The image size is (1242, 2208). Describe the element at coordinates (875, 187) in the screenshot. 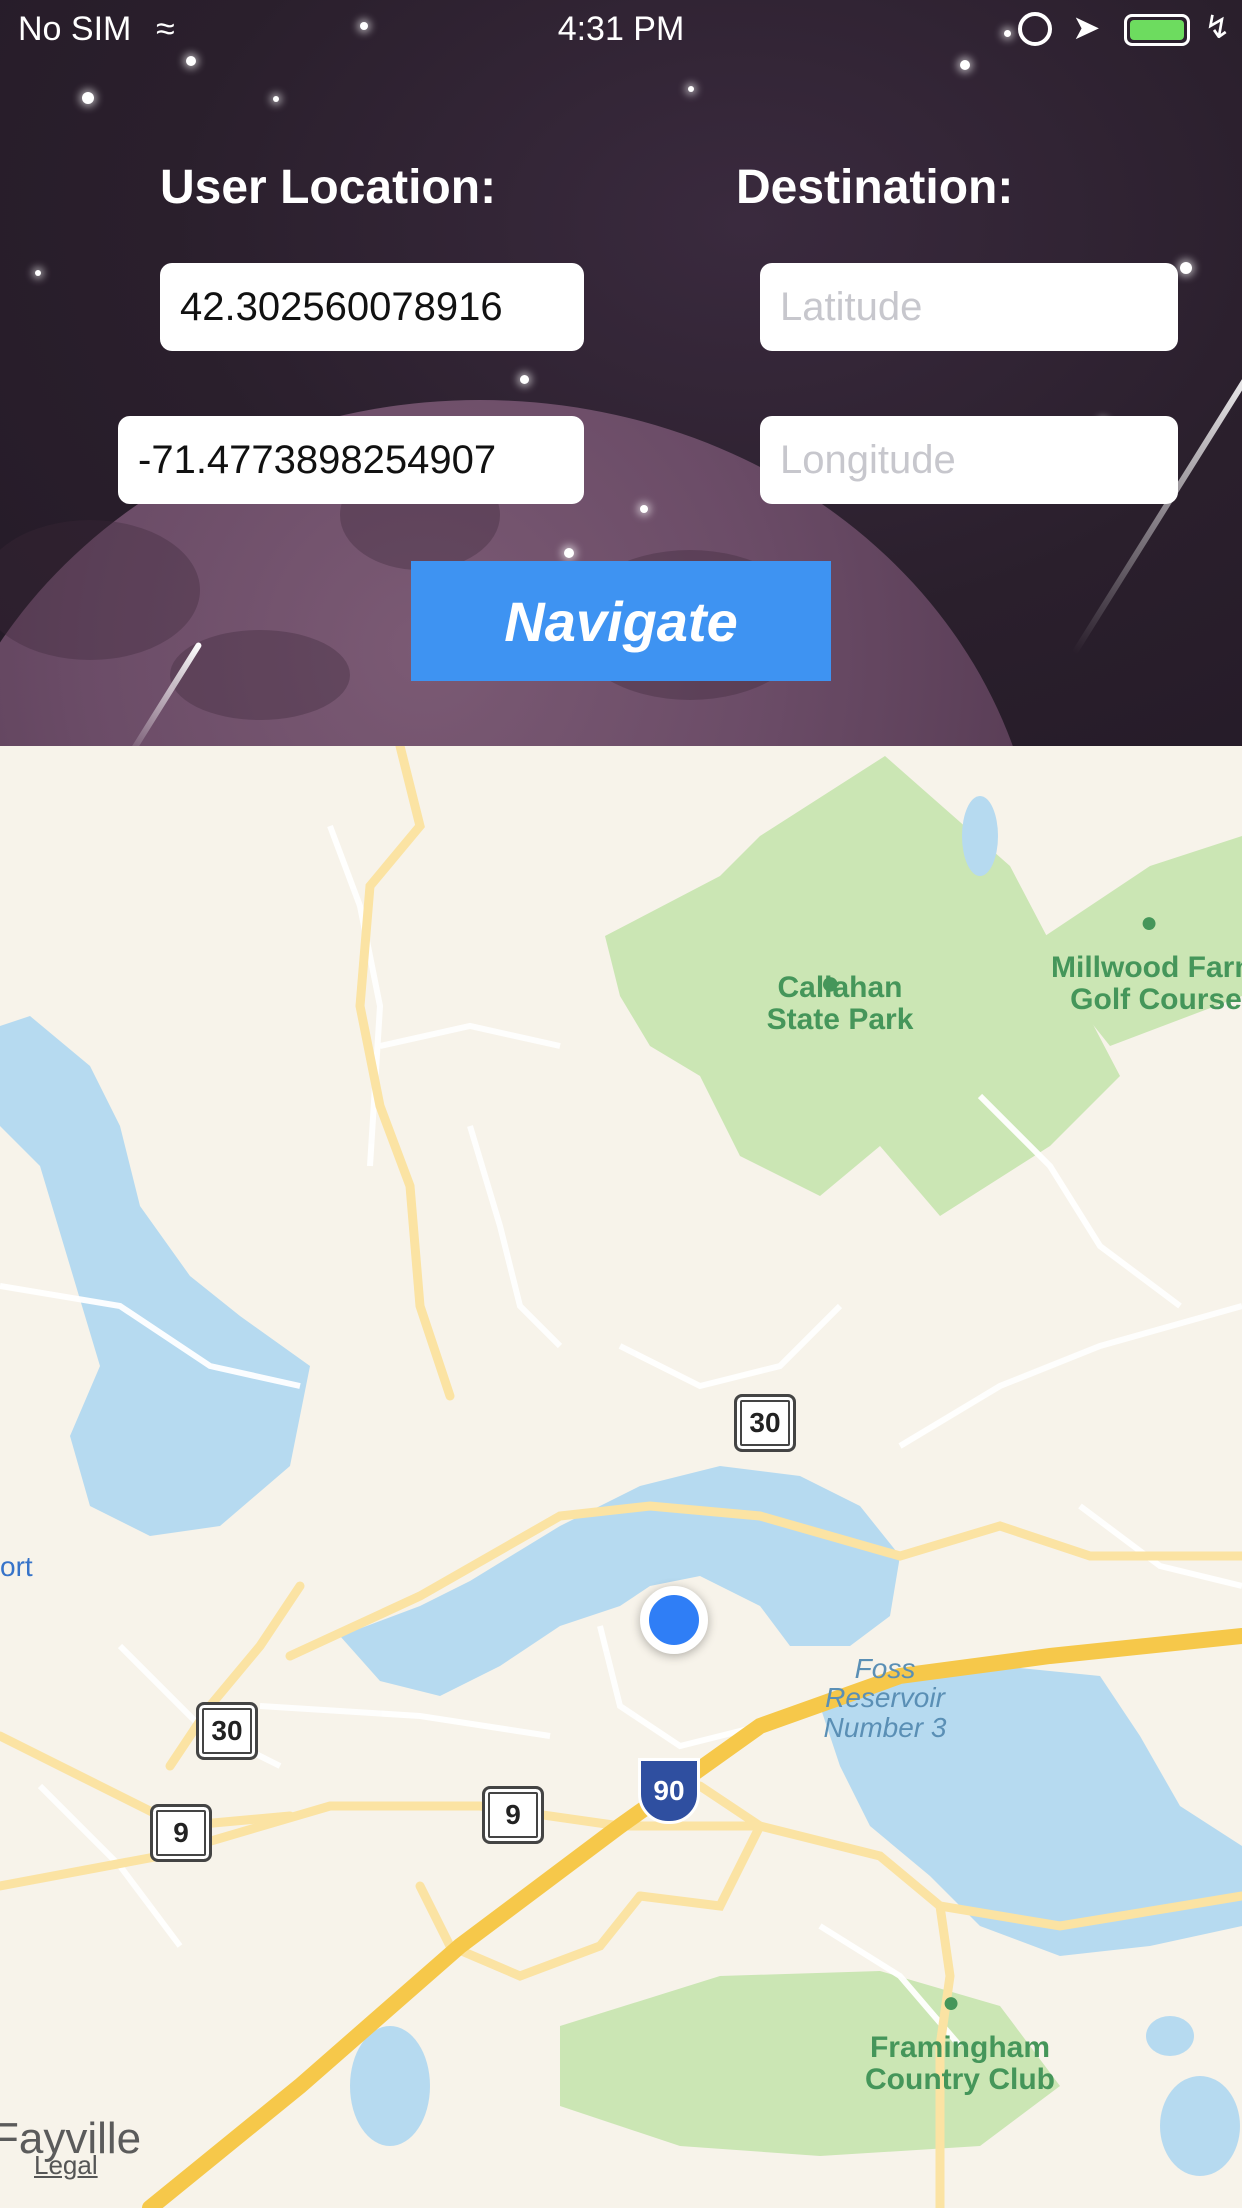

I see `destination-heading: Destination:` at that location.